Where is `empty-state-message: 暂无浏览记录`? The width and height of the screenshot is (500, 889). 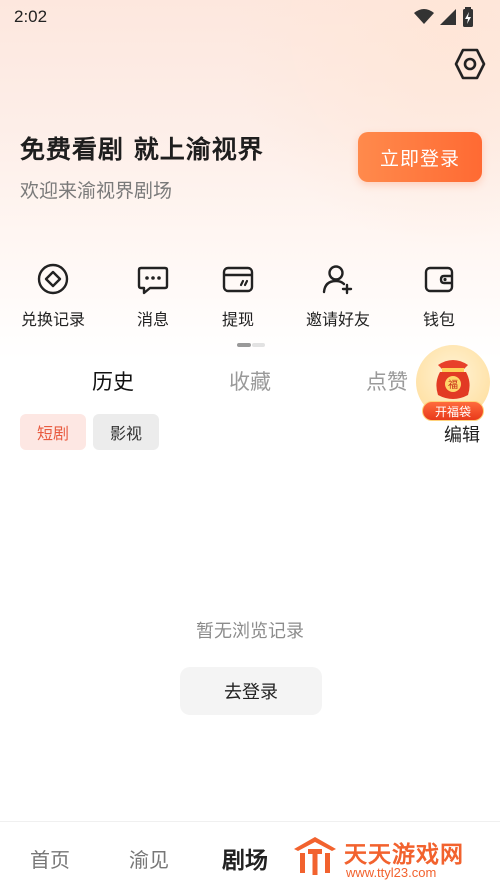
empty-state-message: 暂无浏览记录 is located at coordinates (250, 631).